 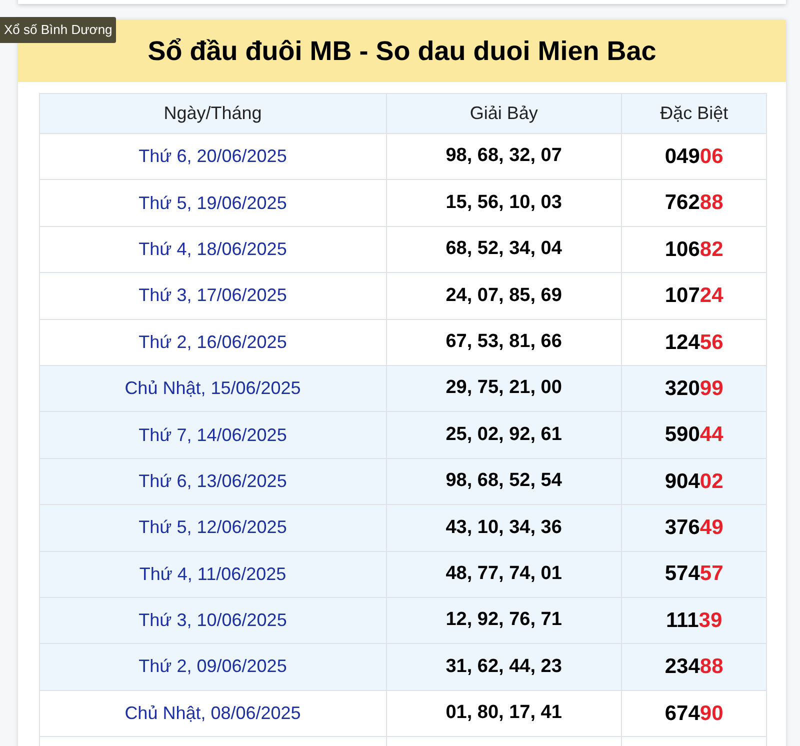 What do you see at coordinates (212, 620) in the screenshot?
I see `date-link: Thứ 3, 10/06/2025` at bounding box center [212, 620].